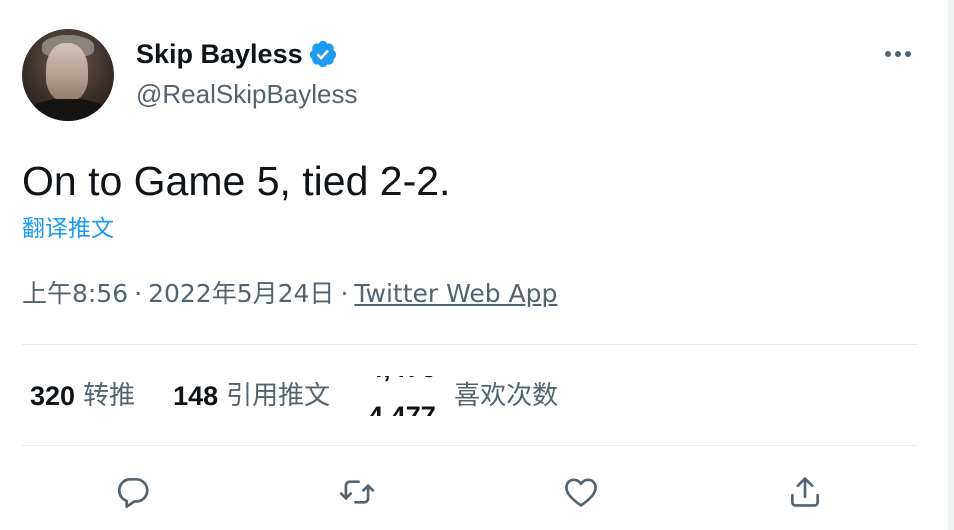  What do you see at coordinates (402, 381) in the screenshot?
I see `likes-count-previous: 4,476` at bounding box center [402, 381].